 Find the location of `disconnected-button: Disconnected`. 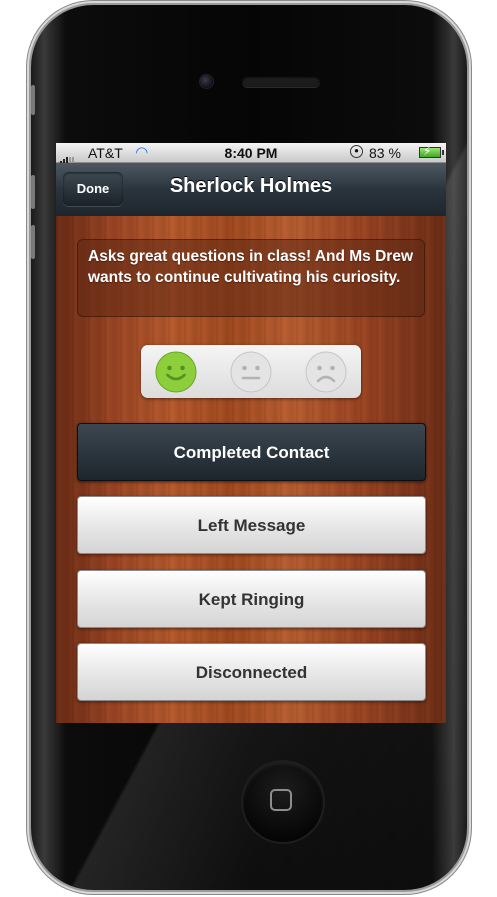

disconnected-button: Disconnected is located at coordinates (251, 672).